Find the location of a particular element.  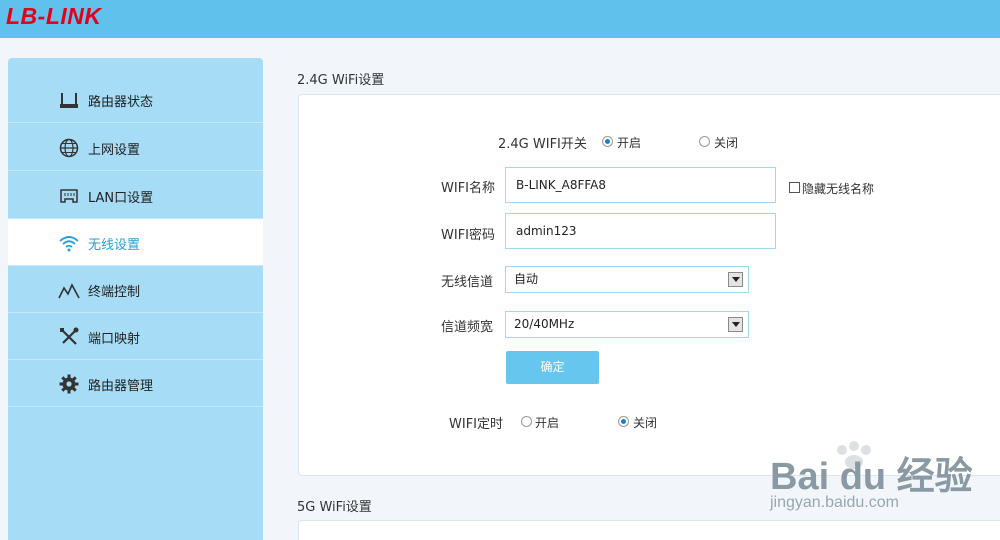

sidebar-item-lan: LAN口设置 is located at coordinates (135, 195).